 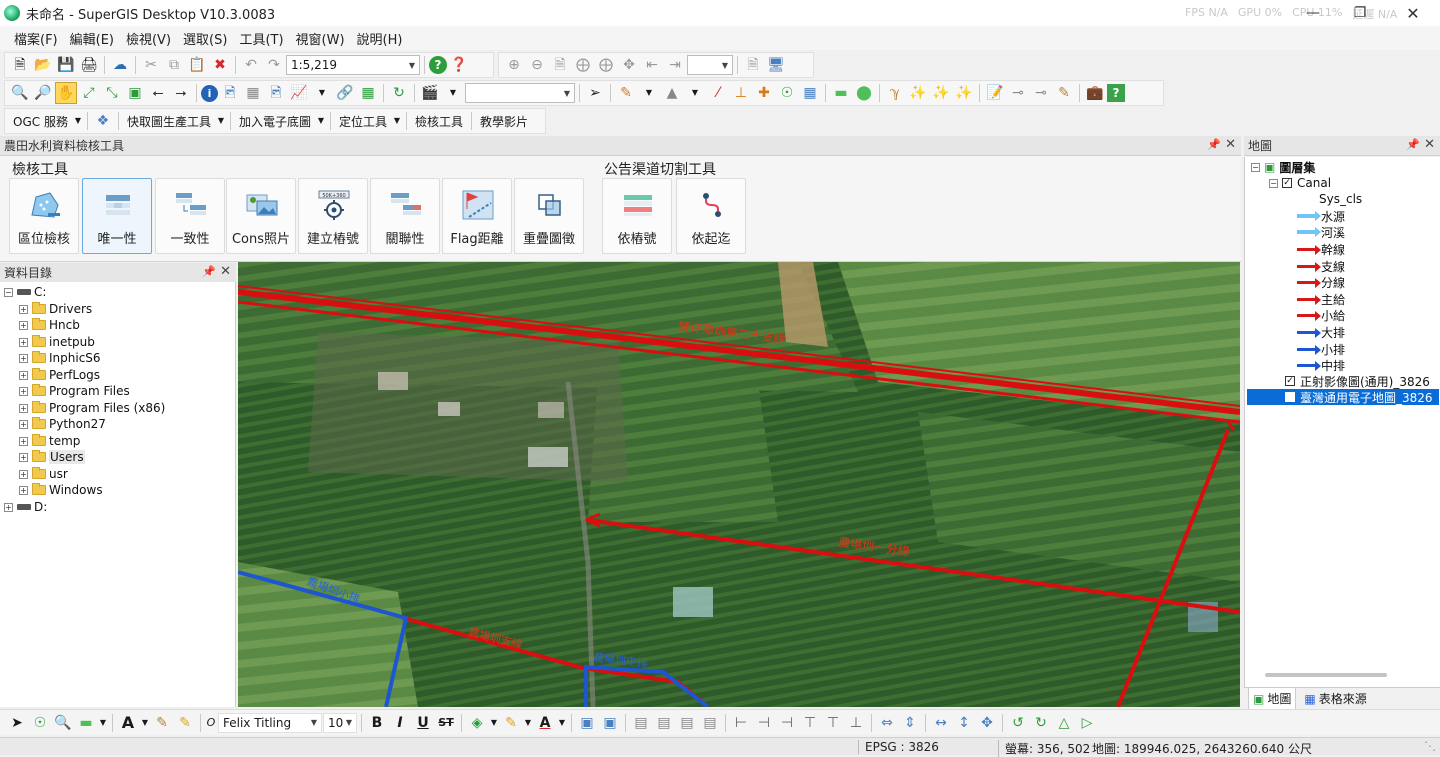 I want to click on cons-photo-button: Cons照片, so click(x=261, y=216).